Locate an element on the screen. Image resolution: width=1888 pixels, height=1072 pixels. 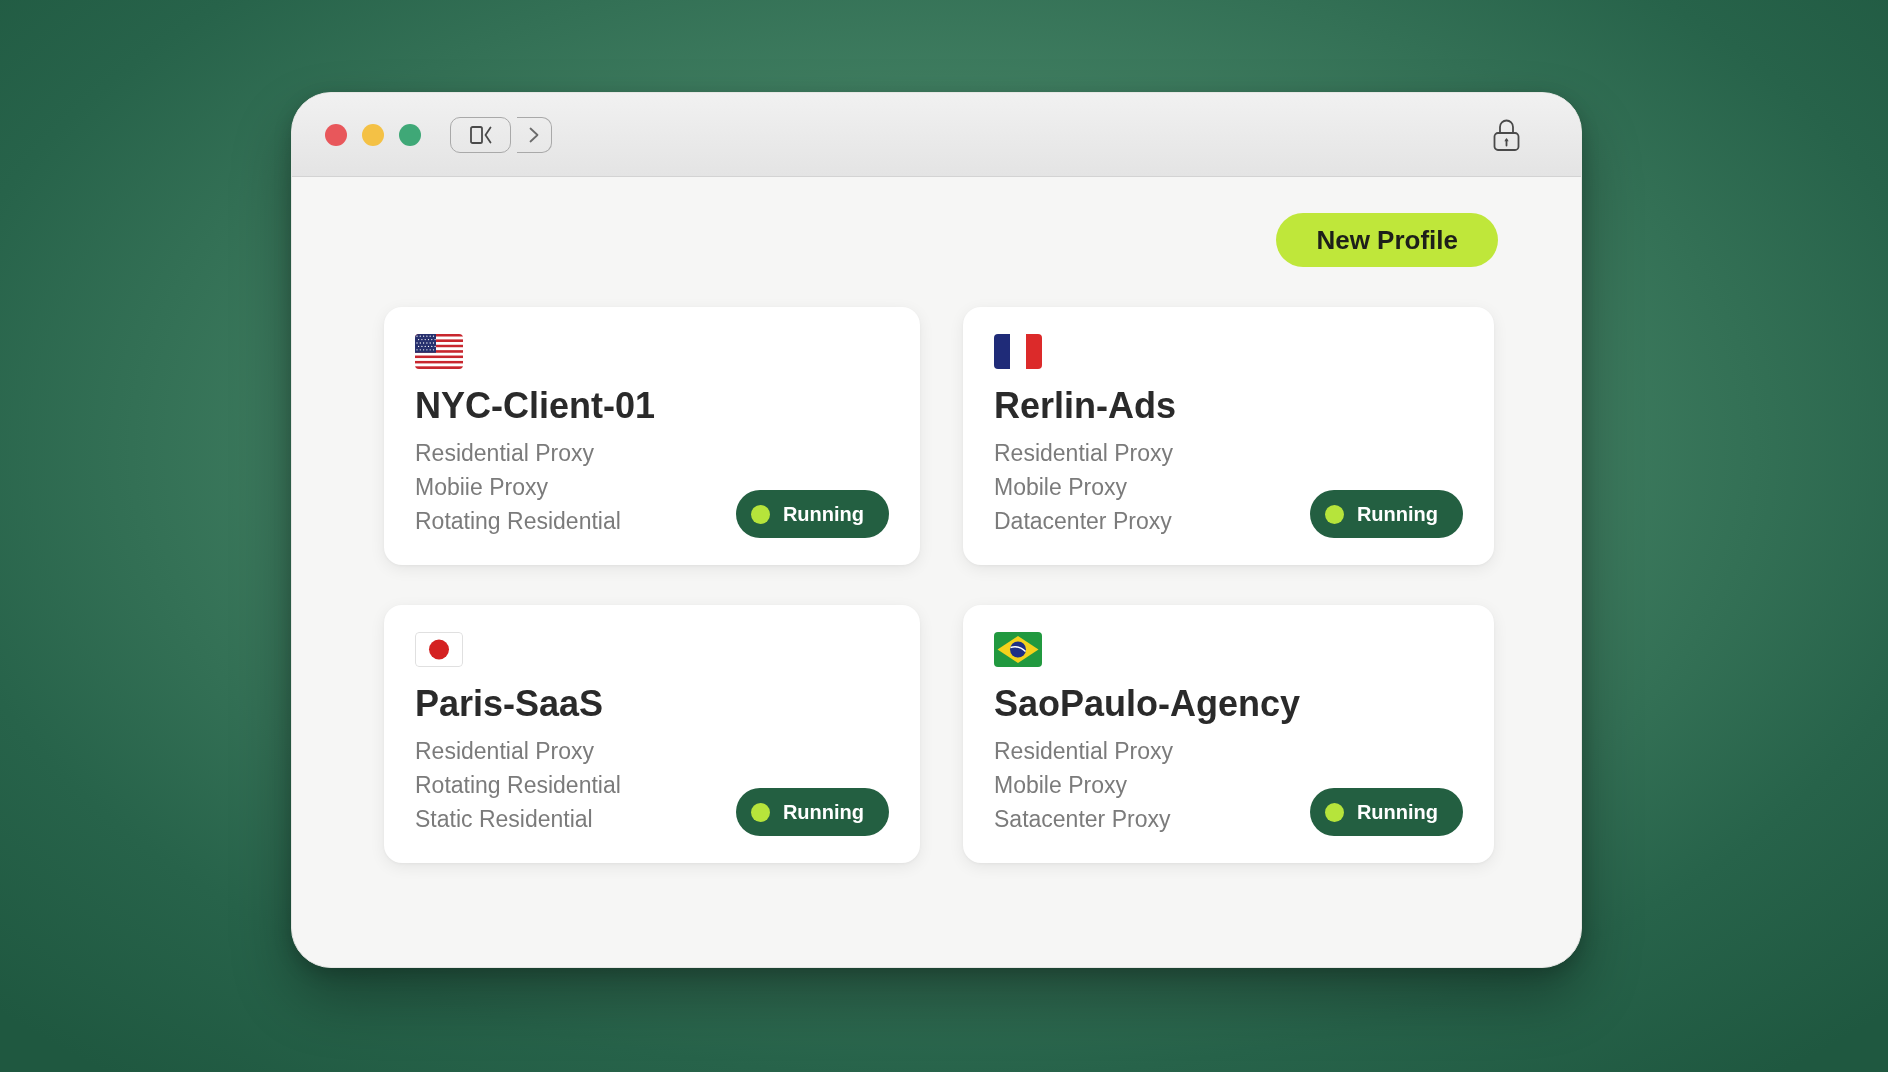
profile-name: Rerlin-Ads is located at coordinates (1086, 405).